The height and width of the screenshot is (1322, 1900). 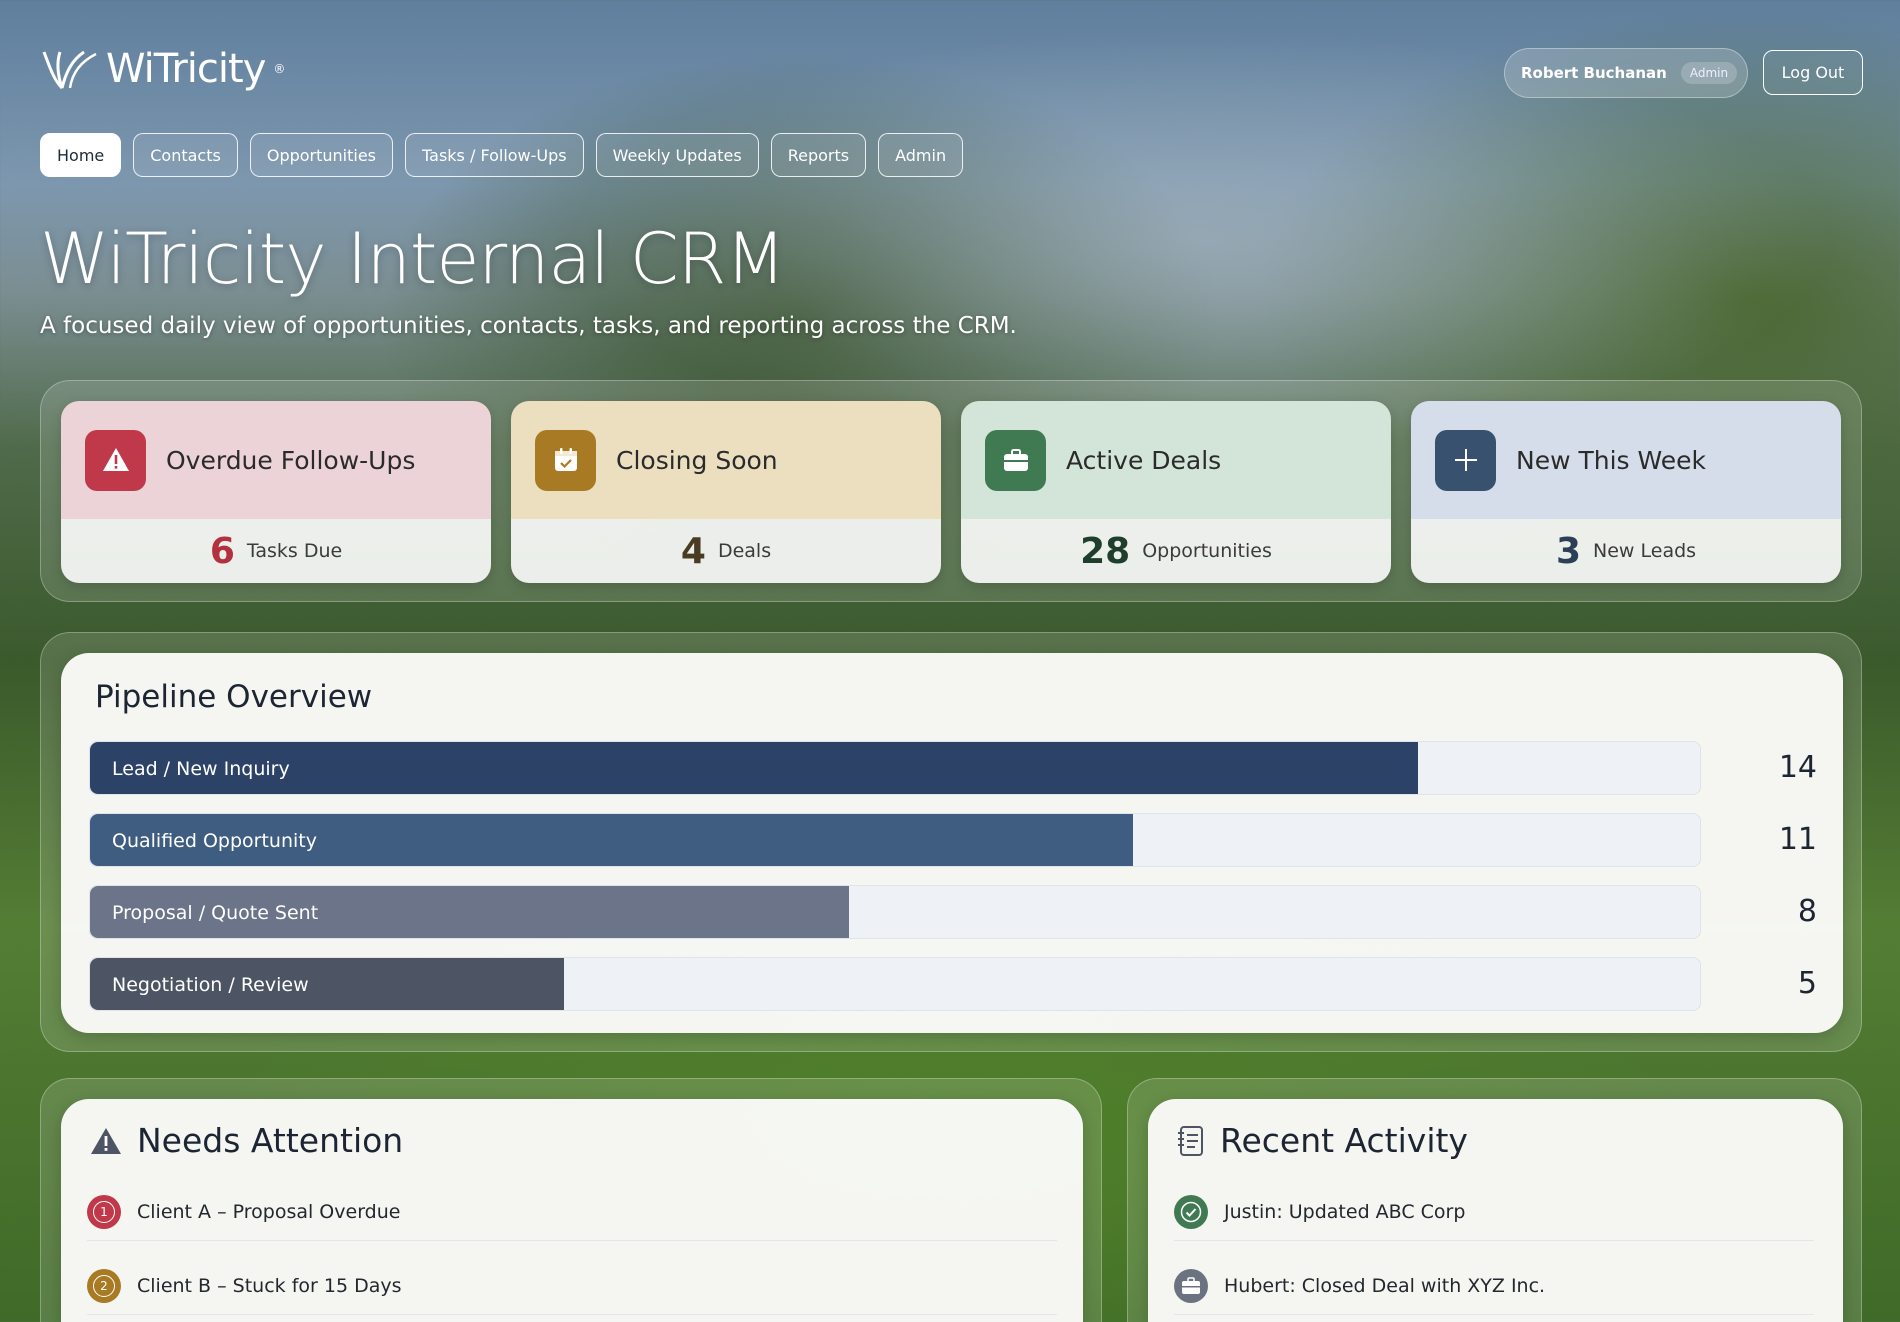 What do you see at coordinates (895, 912) in the screenshot?
I see `pipeline-bar-track: Proposal / Quote Sent` at bounding box center [895, 912].